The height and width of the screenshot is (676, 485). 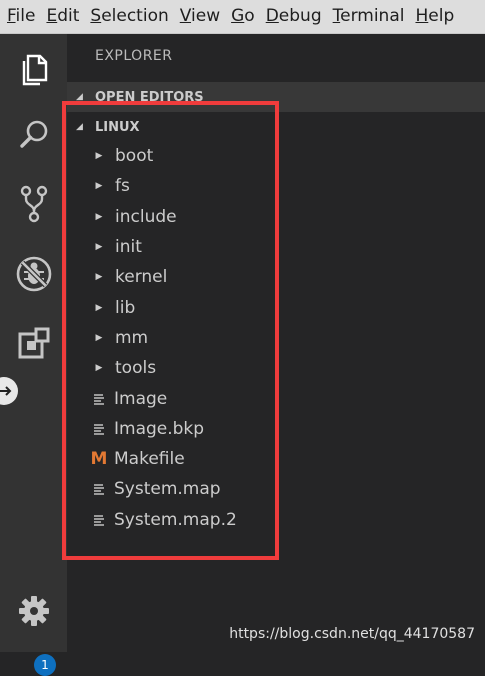 I want to click on tree-item-label: kernel, so click(x=141, y=277).